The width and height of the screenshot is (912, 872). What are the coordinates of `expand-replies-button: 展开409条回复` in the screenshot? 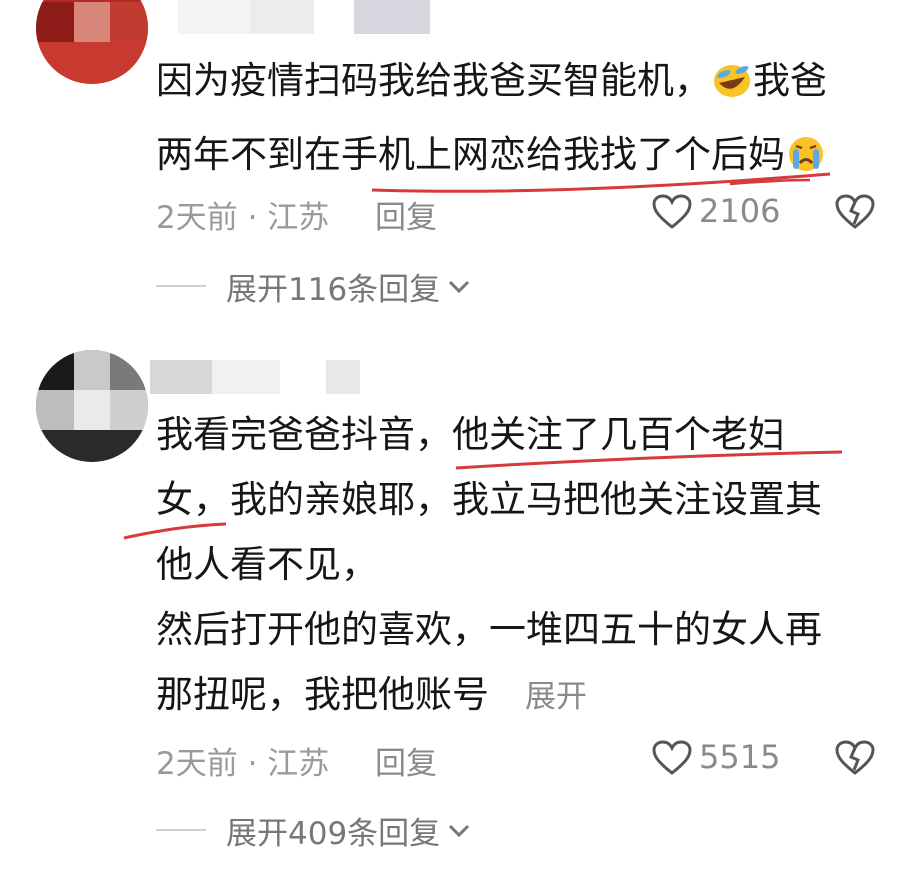 It's located at (314, 831).